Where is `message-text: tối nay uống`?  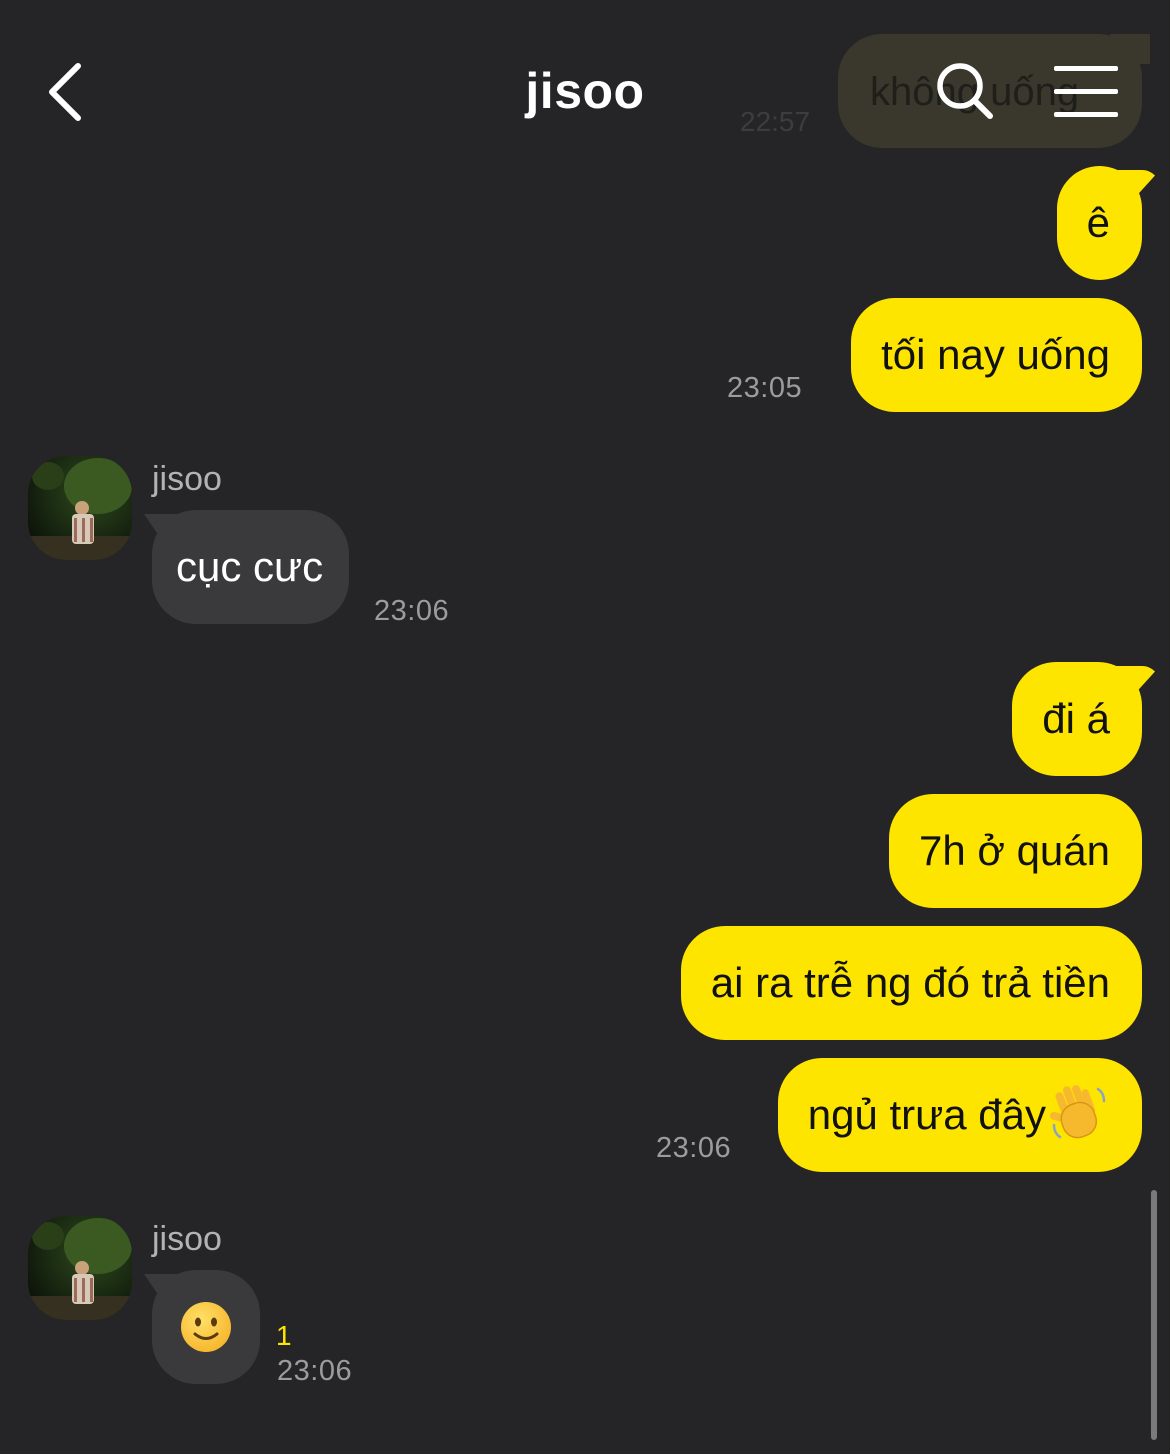
message-text: tối nay uống is located at coordinates (995, 354).